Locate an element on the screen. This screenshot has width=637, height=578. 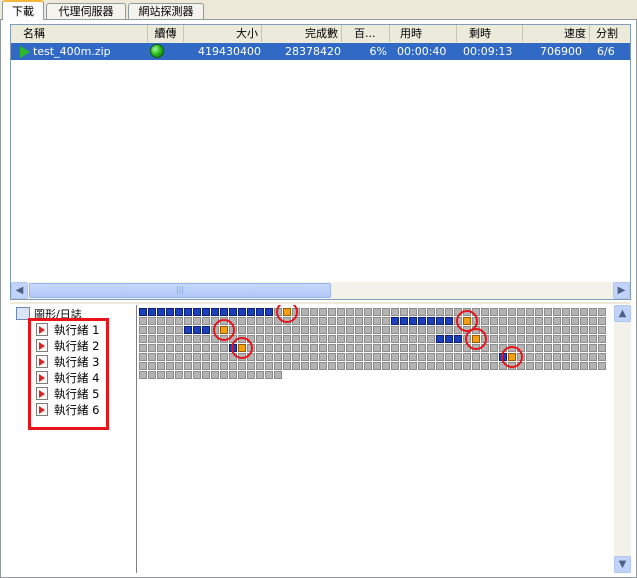
col-completed: 完成數 is located at coordinates (302, 33).